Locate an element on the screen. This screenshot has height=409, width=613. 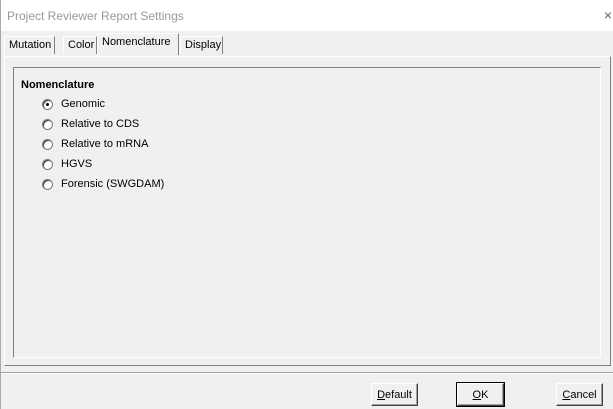
tab-label: Display is located at coordinates (203, 45).